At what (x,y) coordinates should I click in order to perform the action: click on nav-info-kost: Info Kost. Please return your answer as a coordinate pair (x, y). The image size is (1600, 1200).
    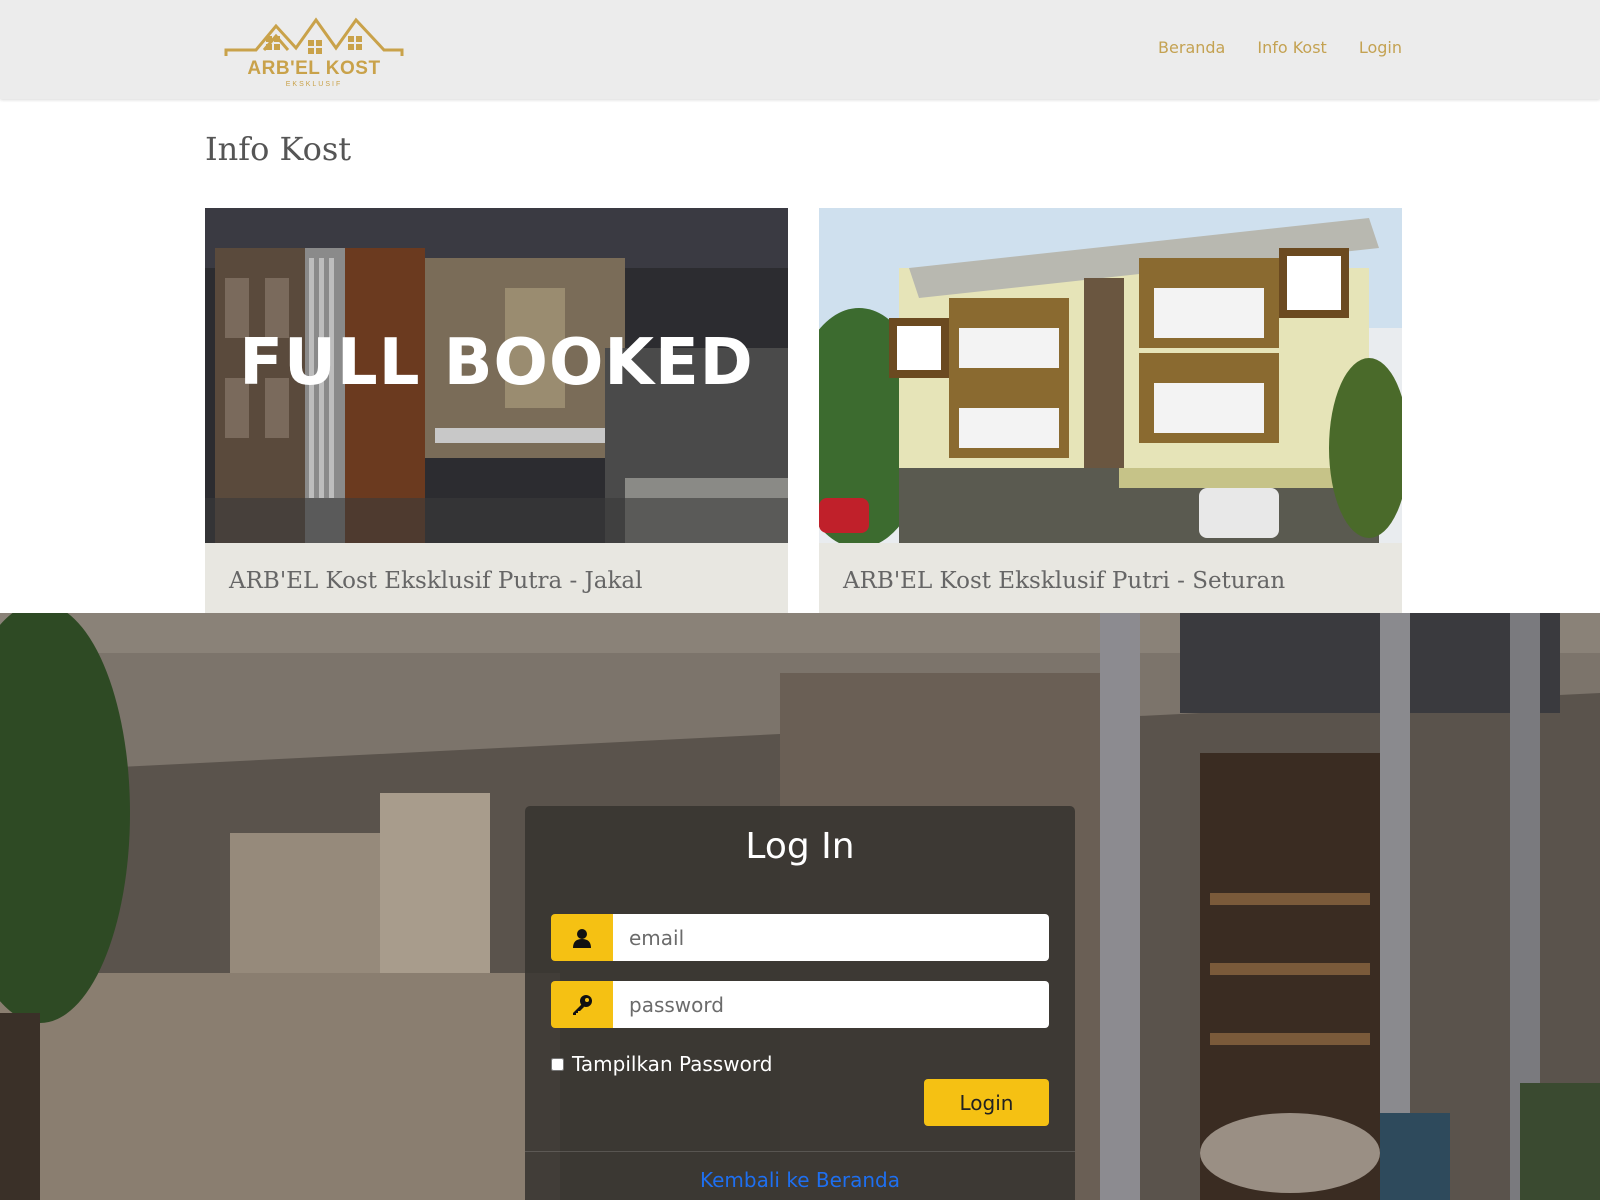
    Looking at the image, I should click on (1291, 47).